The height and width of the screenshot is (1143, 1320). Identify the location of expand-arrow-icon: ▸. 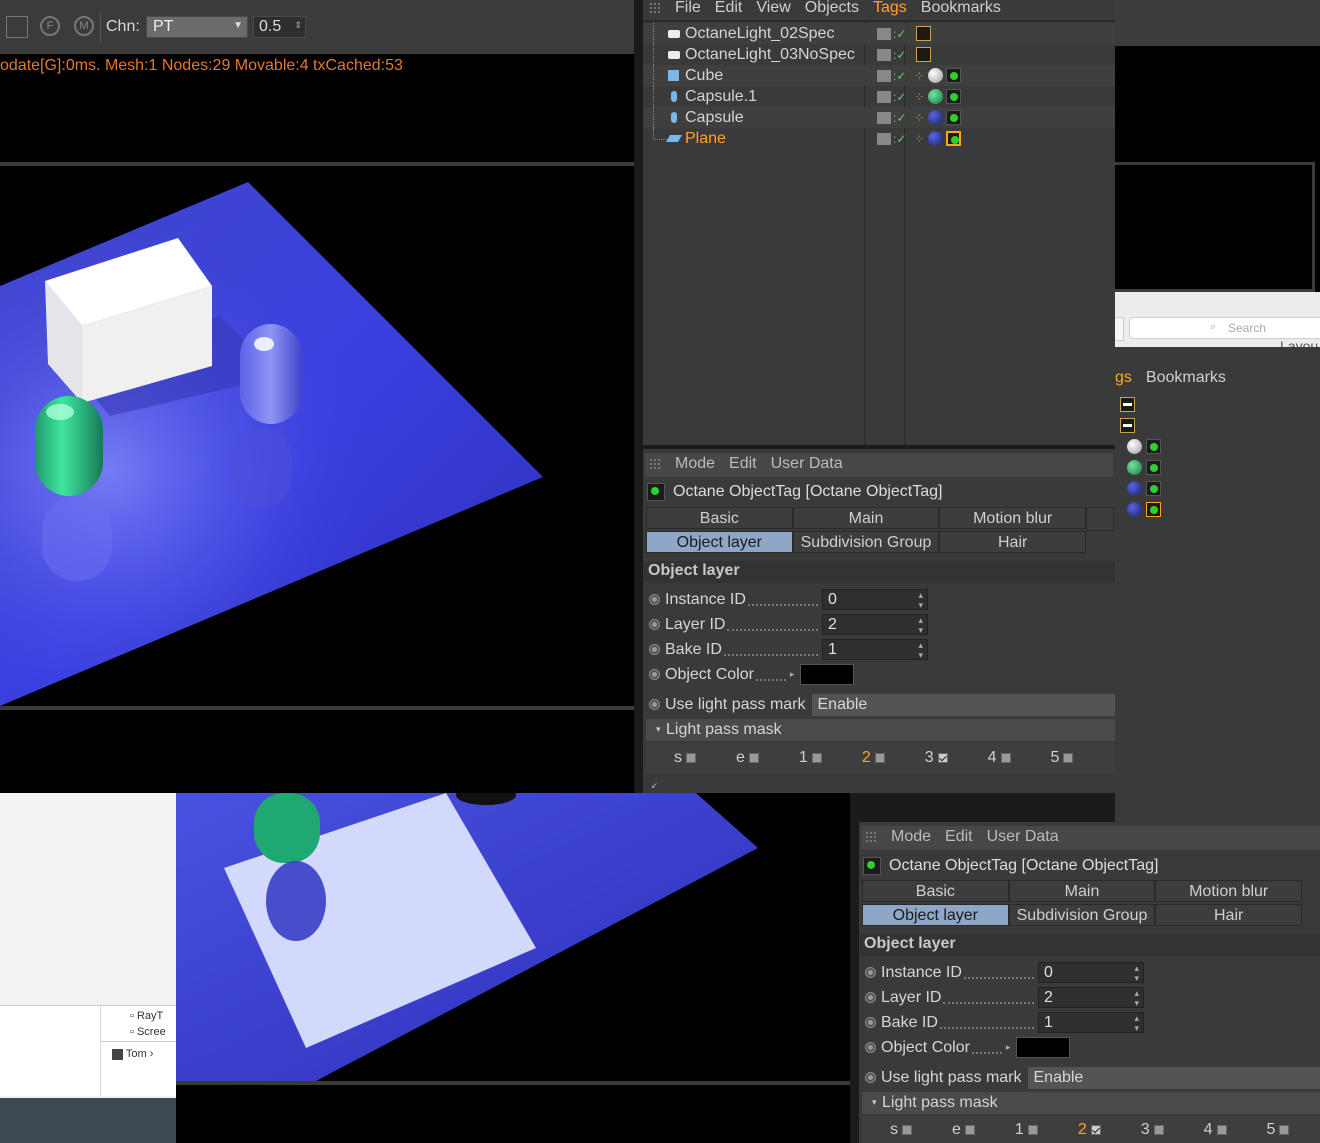
(1008, 1047).